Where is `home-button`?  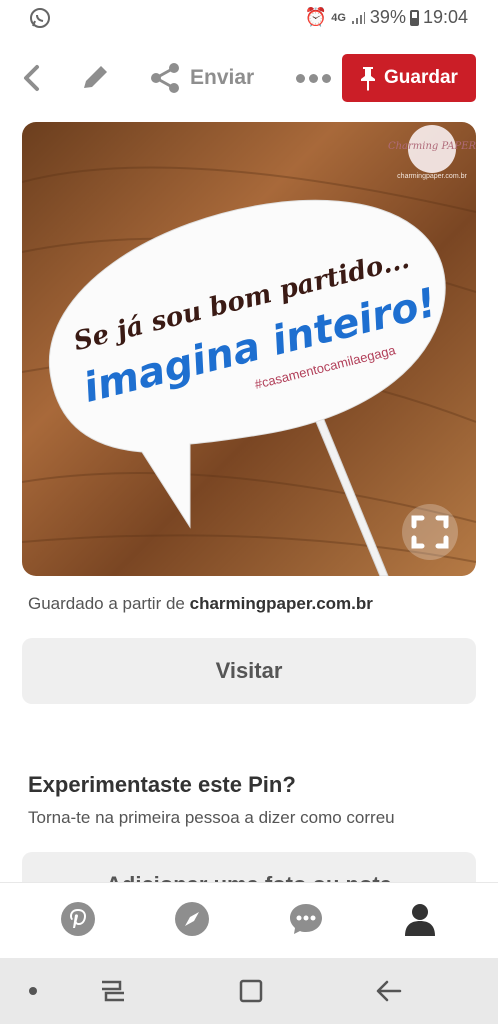 home-button is located at coordinates (251, 991).